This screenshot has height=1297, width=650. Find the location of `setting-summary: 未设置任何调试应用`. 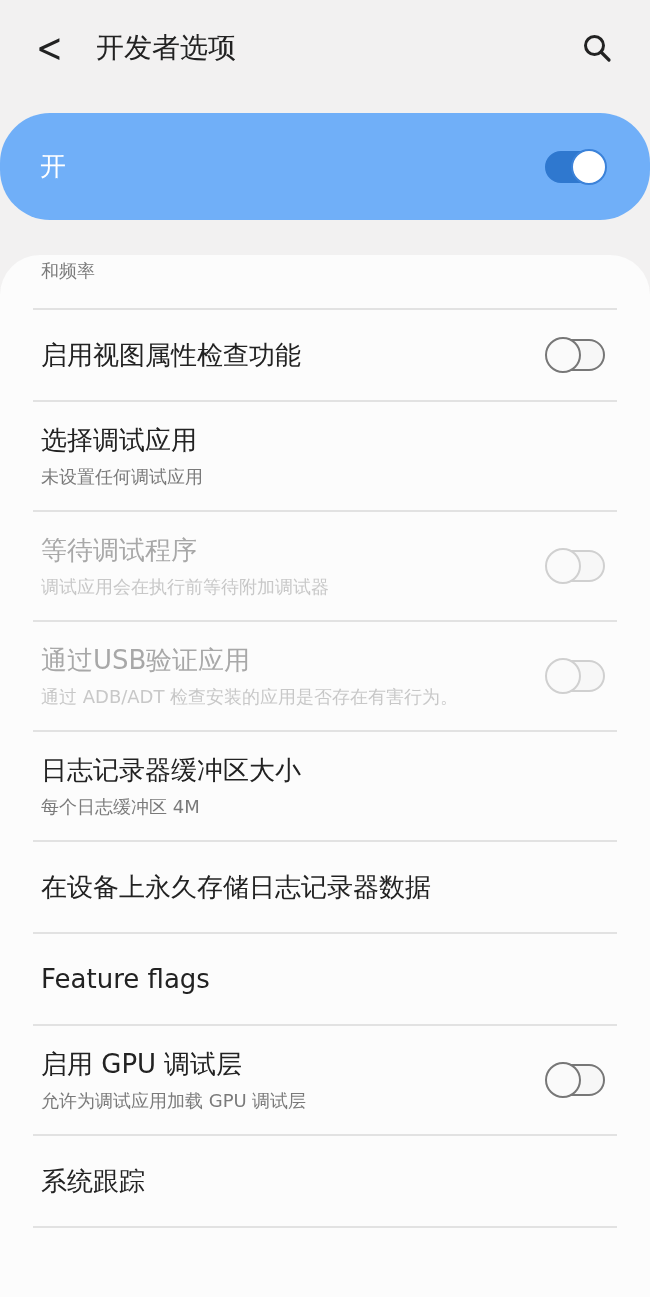

setting-summary: 未设置任何调试应用 is located at coordinates (122, 477).